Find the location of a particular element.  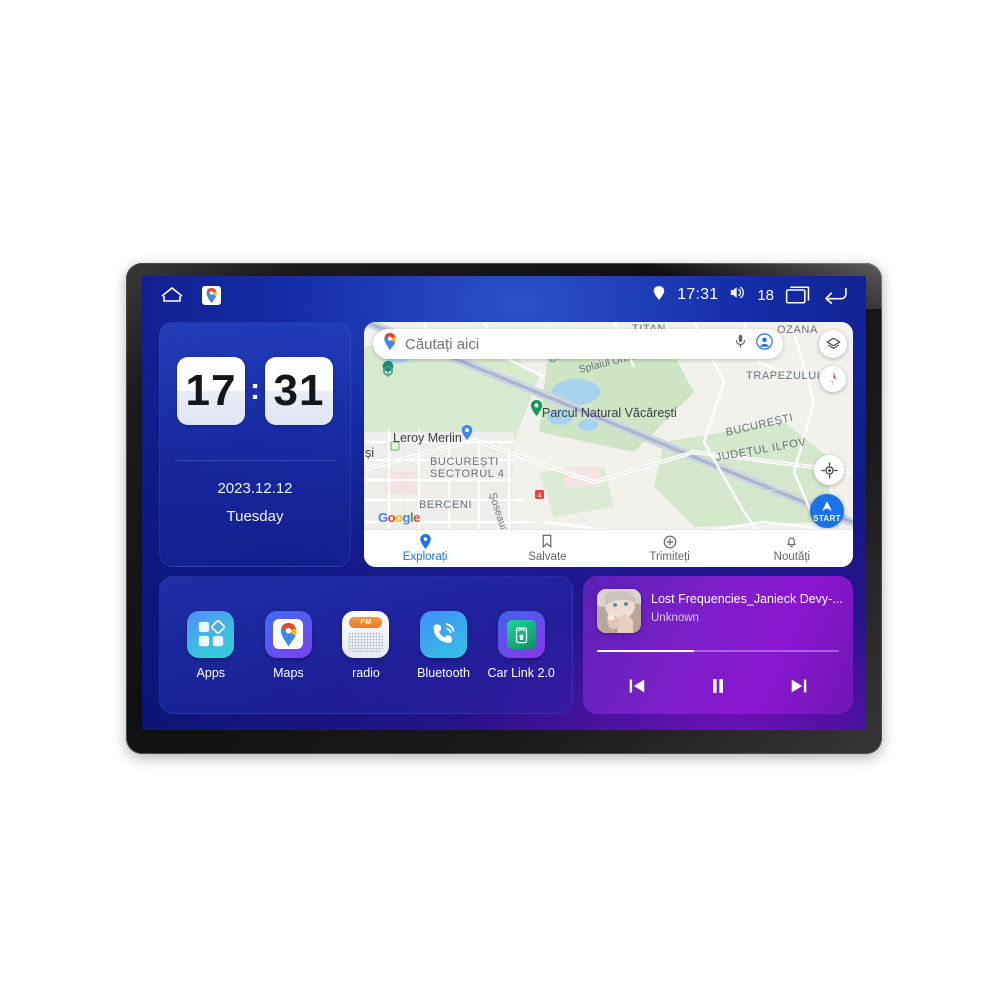

nav-item-saved: Salvate is located at coordinates (547, 548).